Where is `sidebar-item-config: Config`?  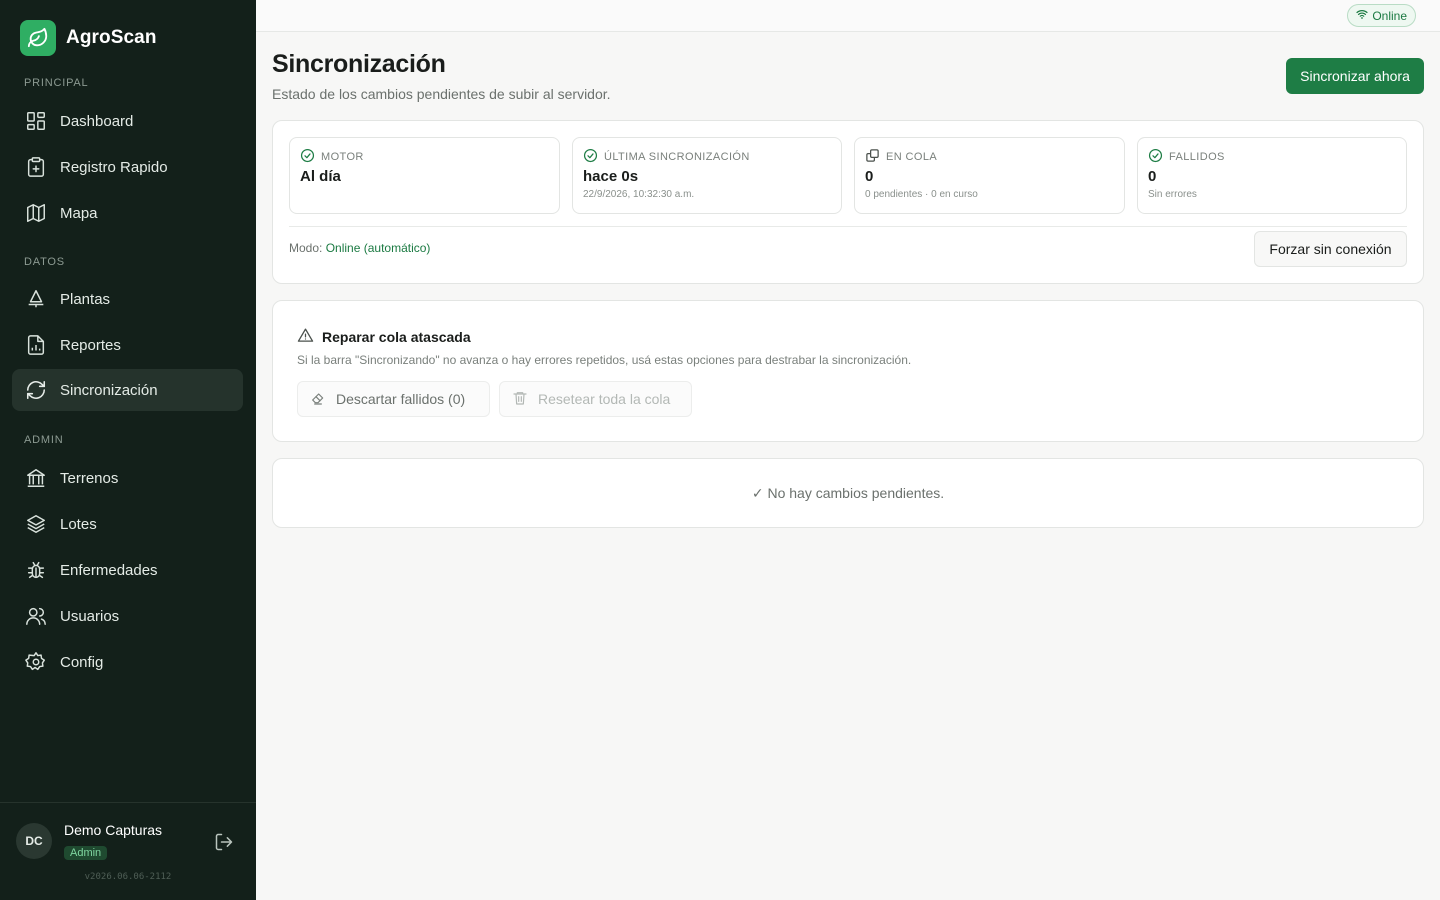
sidebar-item-config: Config is located at coordinates (127, 662).